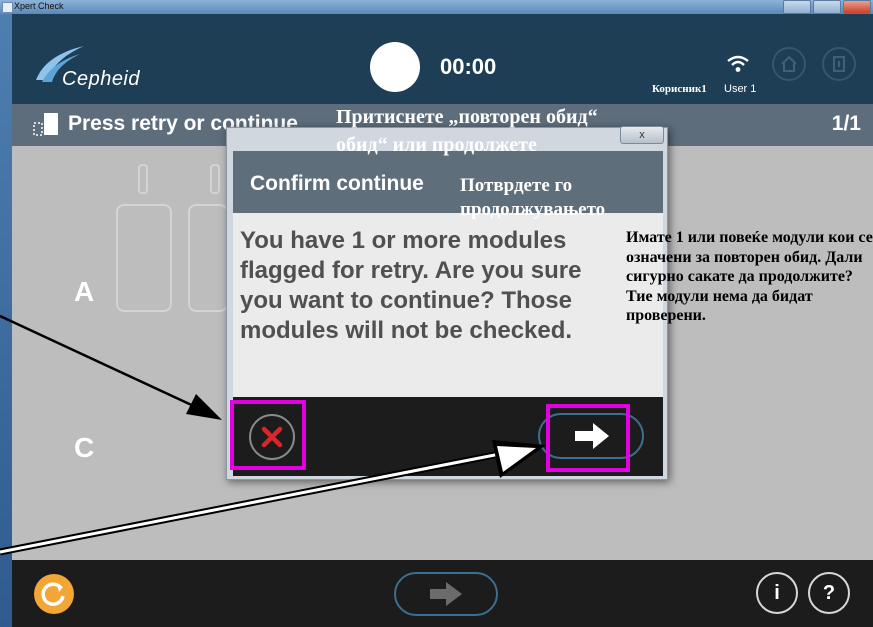 Image resolution: width=873 pixels, height=627 pixels. I want to click on window-title: Xpert Check, so click(39, 6).